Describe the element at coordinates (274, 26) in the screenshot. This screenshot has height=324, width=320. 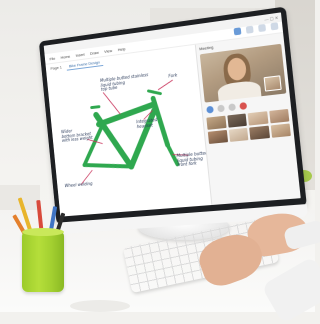
I see `more-icon` at that location.